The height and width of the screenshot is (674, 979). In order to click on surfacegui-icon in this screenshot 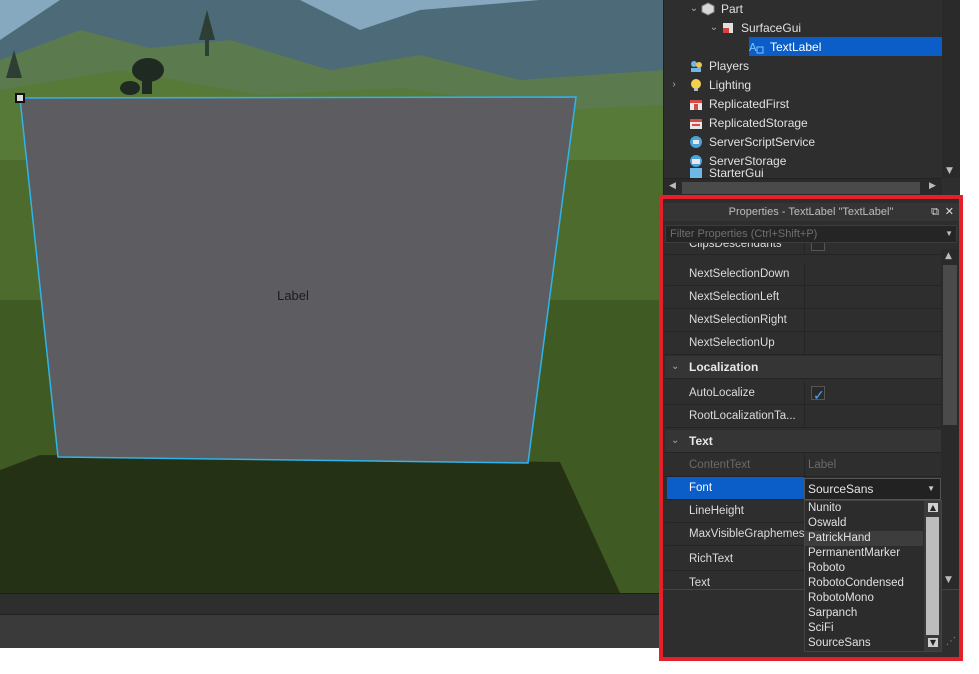, I will do `click(728, 28)`.